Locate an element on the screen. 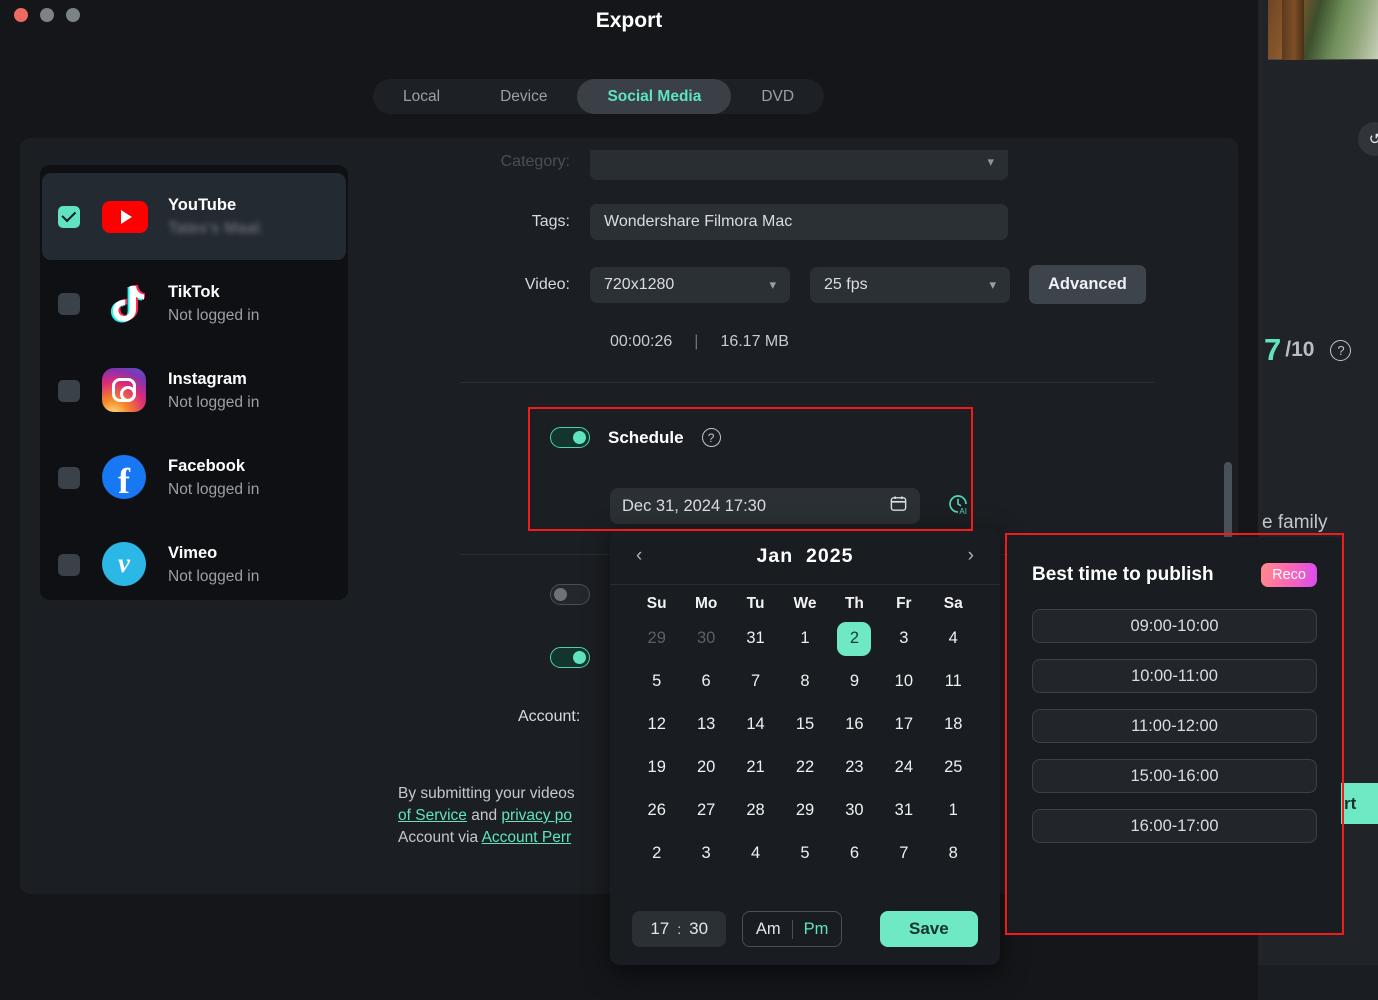  tab-local: Local is located at coordinates (421, 96).